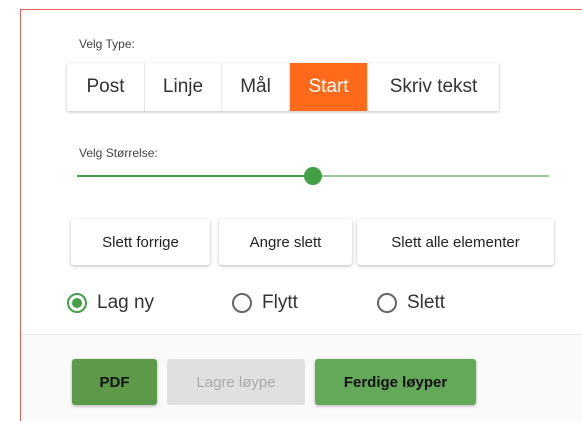 The image size is (582, 421). What do you see at coordinates (107, 44) in the screenshot?
I see `type-label: Velg Type:` at bounding box center [107, 44].